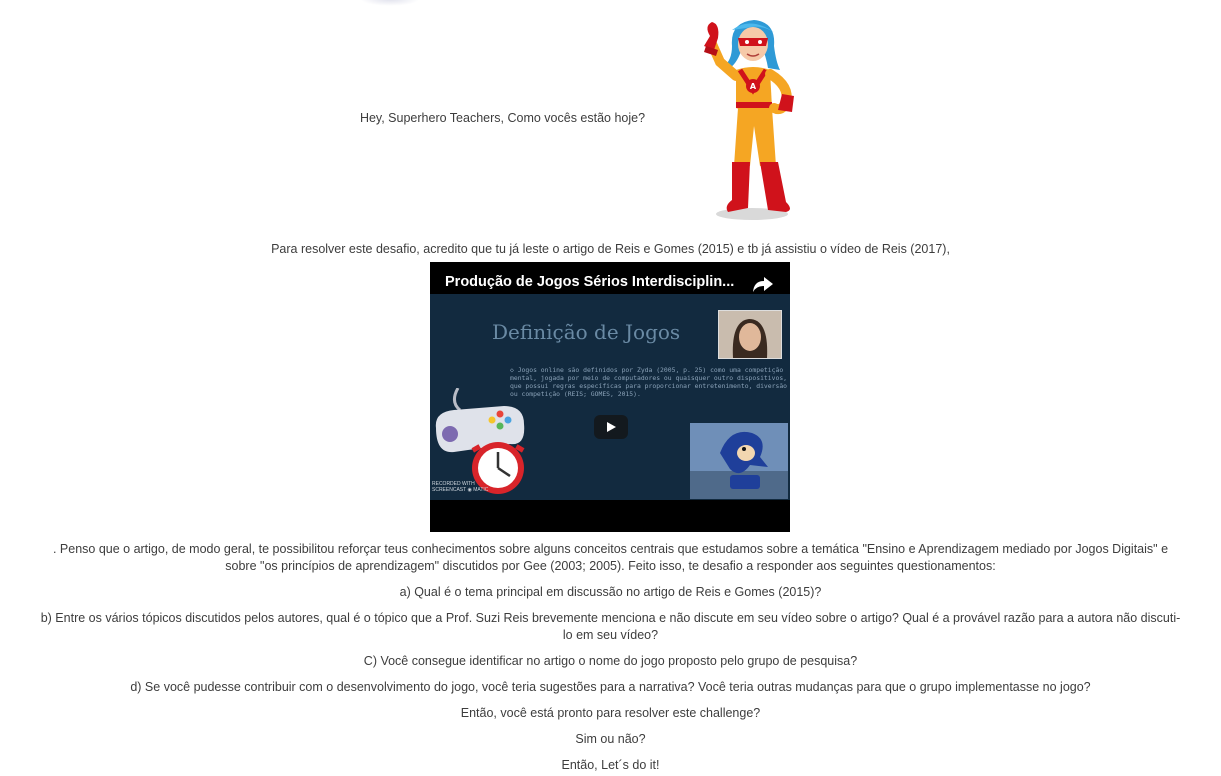 This screenshot has width=1221, height=776. Describe the element at coordinates (460, 487) in the screenshot. I see `recording-watermark: RECORDED WITH SCREENCAST ◉ MATIC` at that location.